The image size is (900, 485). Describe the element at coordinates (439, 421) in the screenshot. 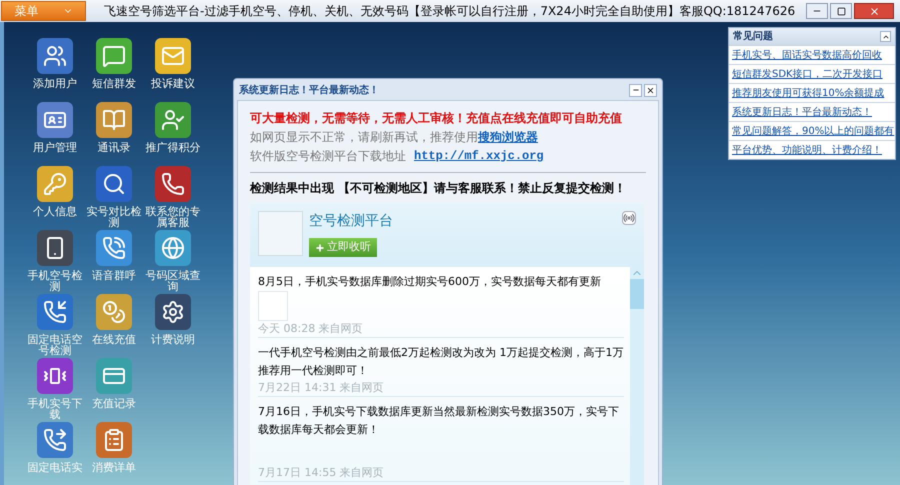

I see `post-text: 7月16日，手机实号下载数据库更新当然最新检测实号数据350万，实号下载数据库每天都会更新！` at that location.